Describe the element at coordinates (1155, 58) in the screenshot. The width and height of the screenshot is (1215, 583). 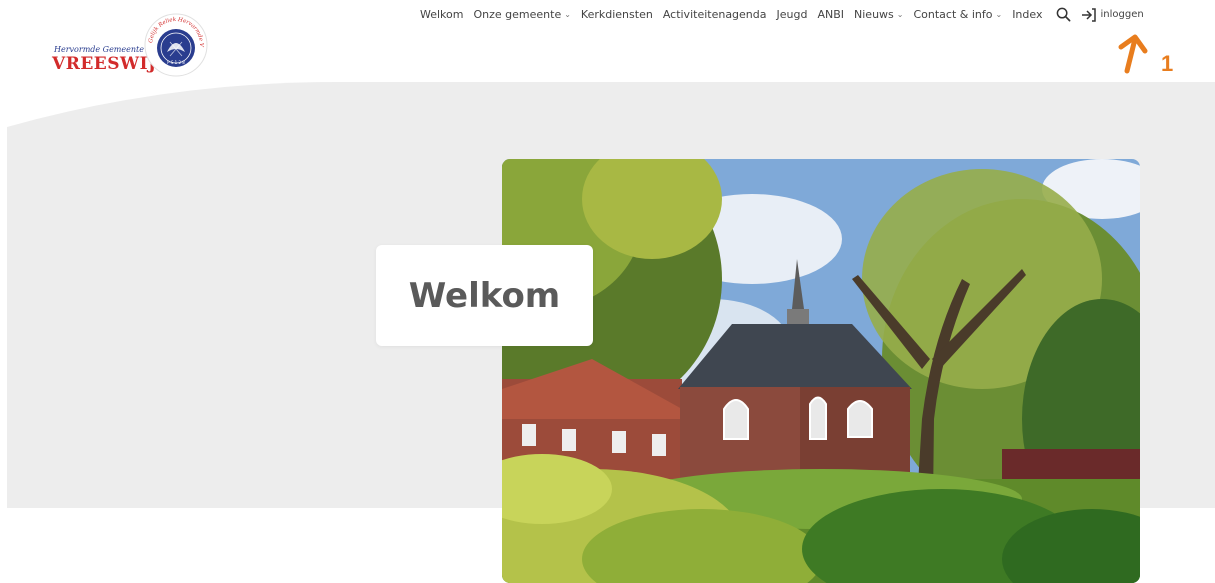
I see `annotation-marker: 1` at that location.